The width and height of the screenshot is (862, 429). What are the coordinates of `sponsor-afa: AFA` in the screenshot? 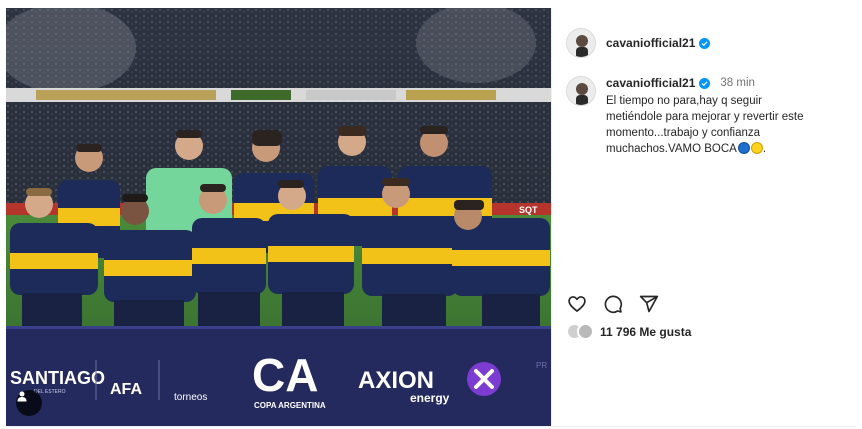 It's located at (126, 389).